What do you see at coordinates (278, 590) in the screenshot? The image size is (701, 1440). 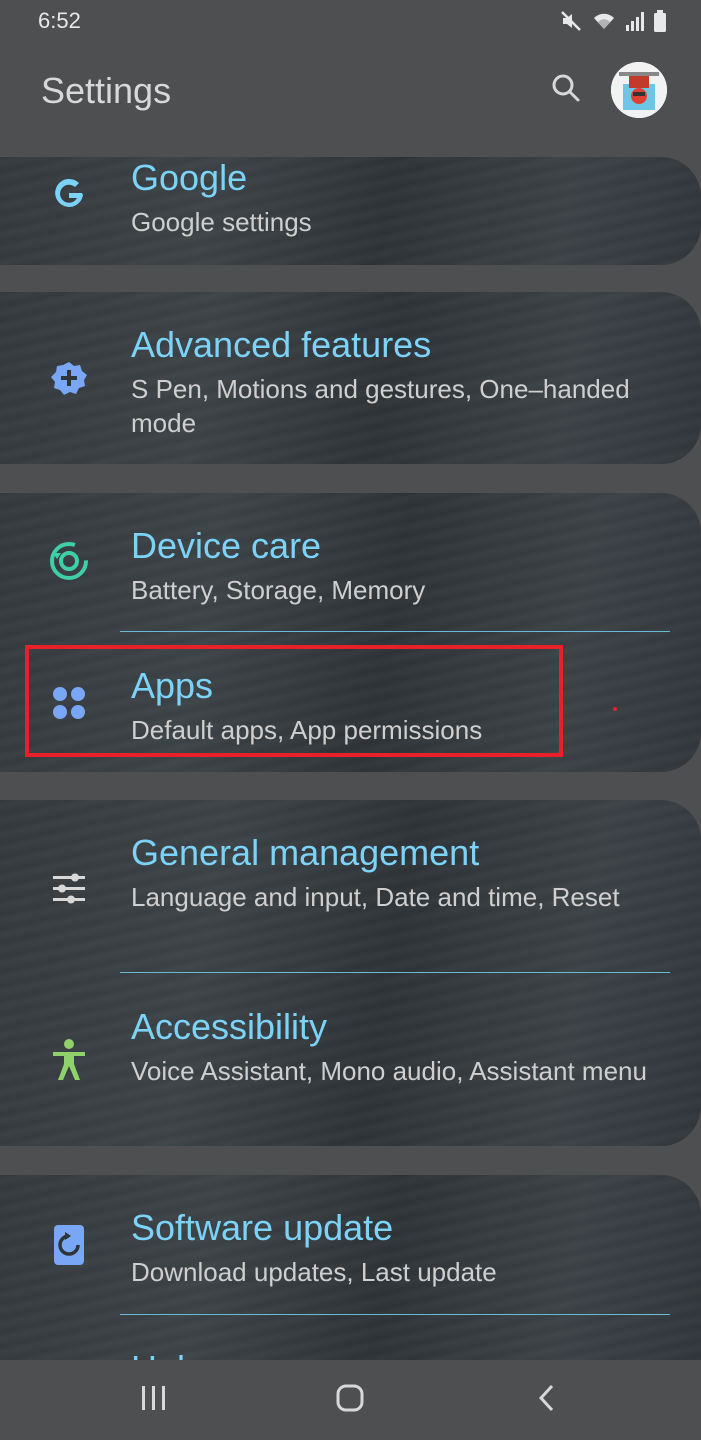 I see `item-subtitle: Battery, Storage, Memory` at bounding box center [278, 590].